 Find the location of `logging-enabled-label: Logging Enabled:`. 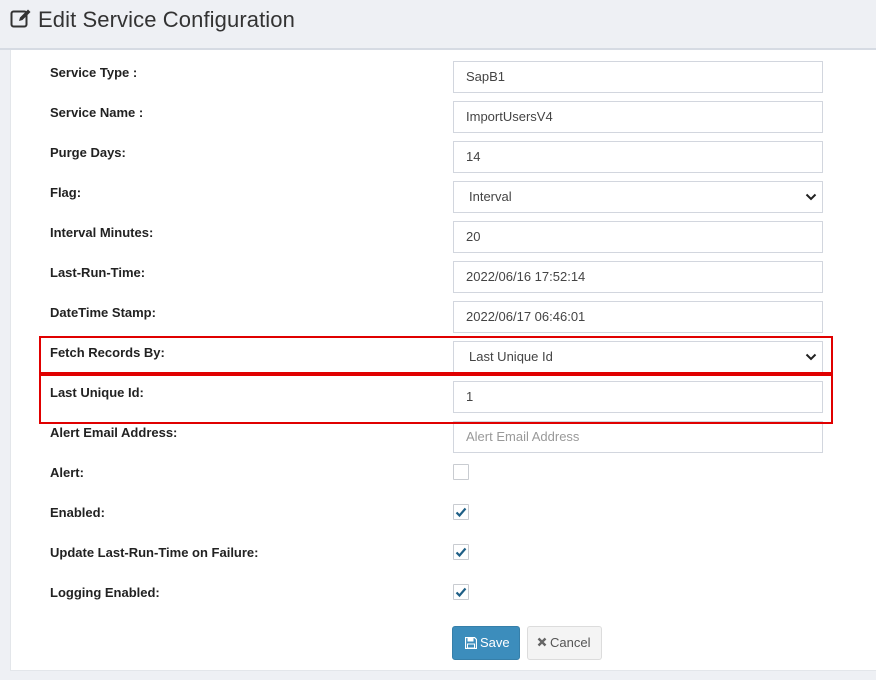

logging-enabled-label: Logging Enabled: is located at coordinates (105, 592).